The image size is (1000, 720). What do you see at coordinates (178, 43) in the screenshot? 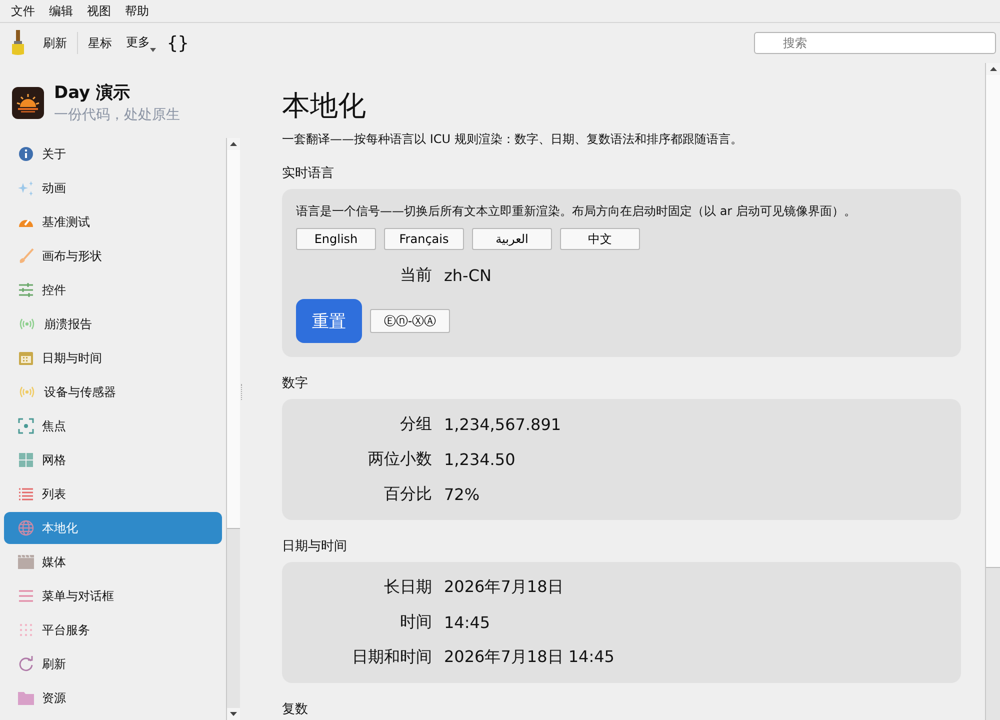
I see `braces-icon: {}` at bounding box center [178, 43].